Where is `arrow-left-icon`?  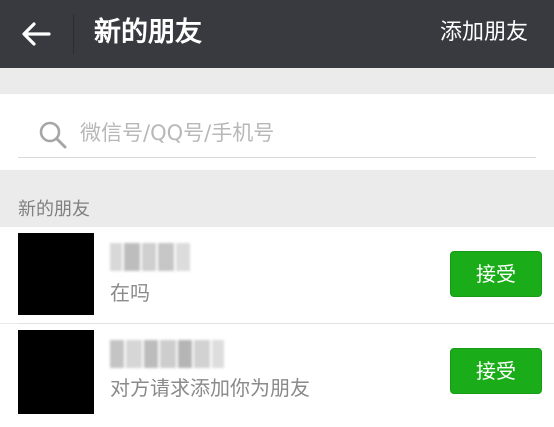 arrow-left-icon is located at coordinates (36, 34).